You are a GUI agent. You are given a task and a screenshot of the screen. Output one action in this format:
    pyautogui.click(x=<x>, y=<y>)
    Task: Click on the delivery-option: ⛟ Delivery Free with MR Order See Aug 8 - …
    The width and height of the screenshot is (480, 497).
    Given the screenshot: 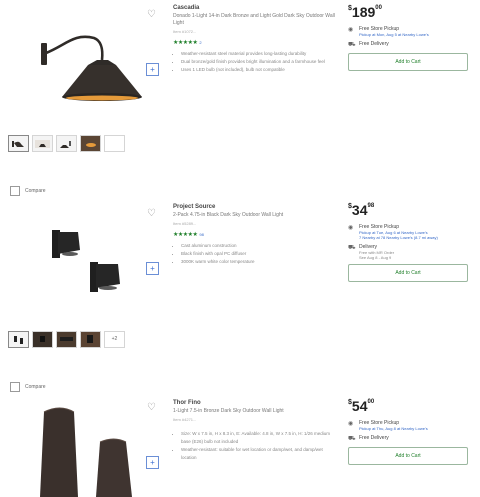 What is the action you would take?
    pyautogui.click(x=408, y=252)
    